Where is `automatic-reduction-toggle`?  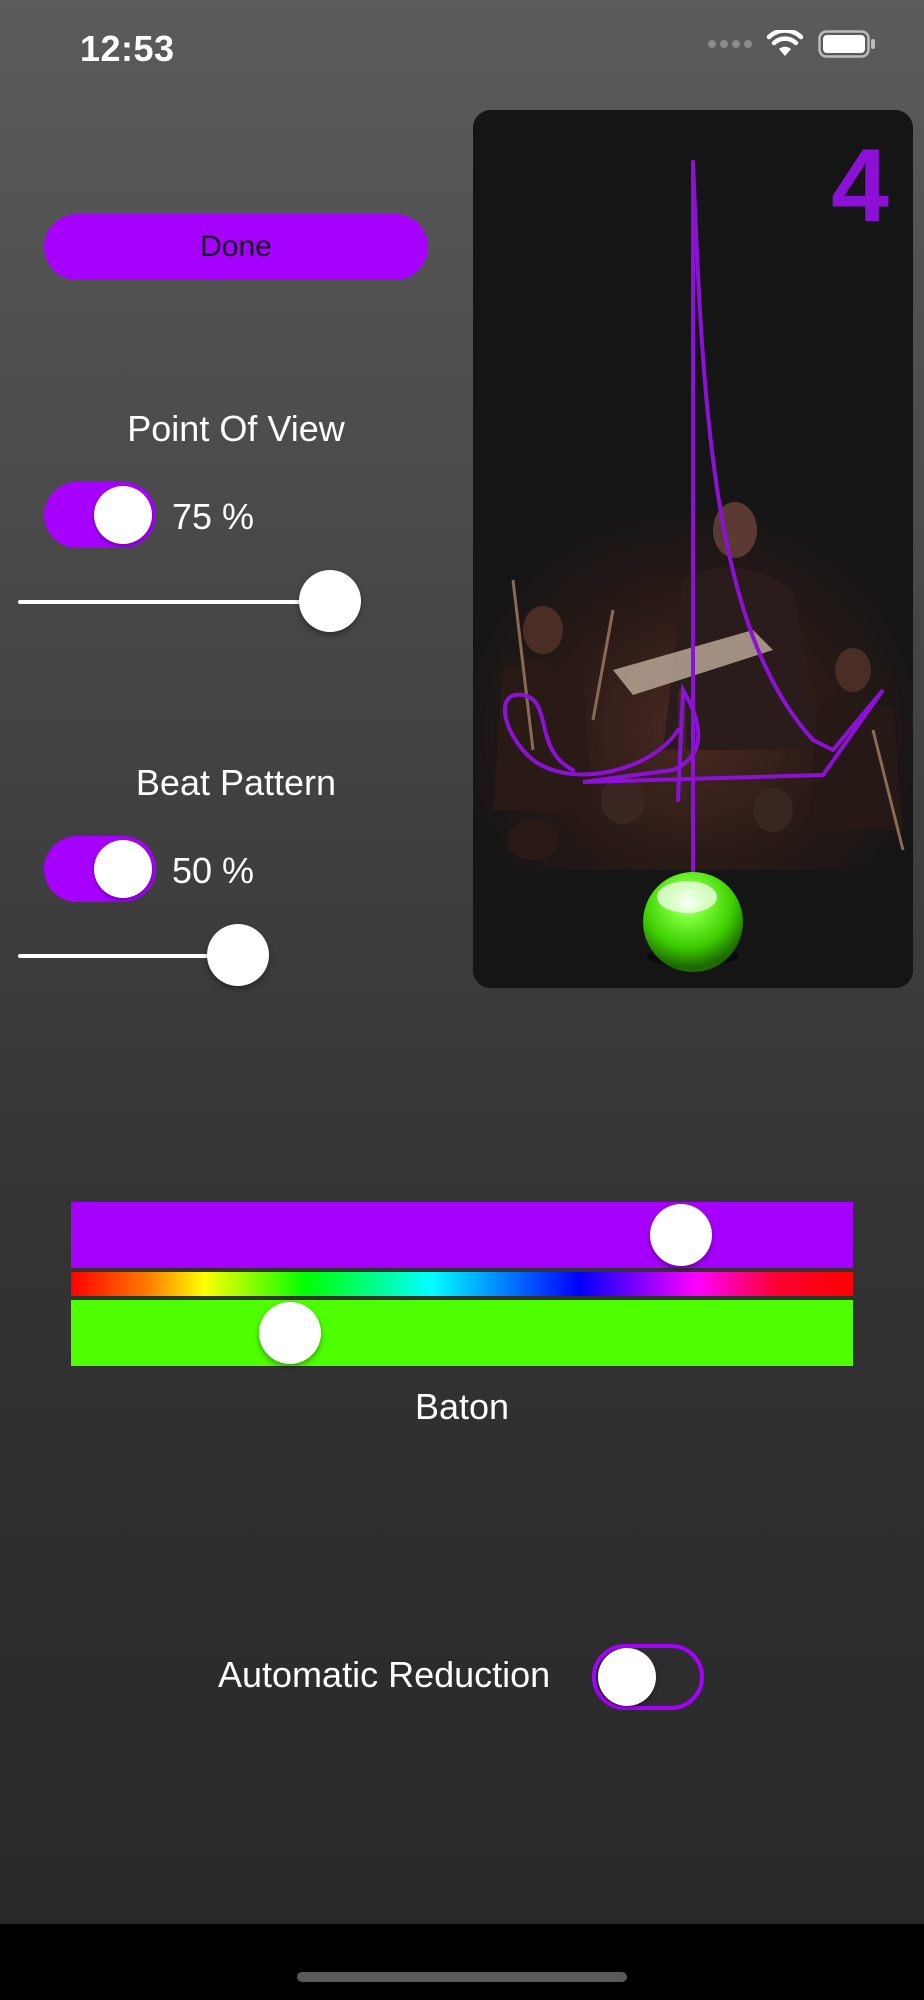
automatic-reduction-toggle is located at coordinates (648, 1677).